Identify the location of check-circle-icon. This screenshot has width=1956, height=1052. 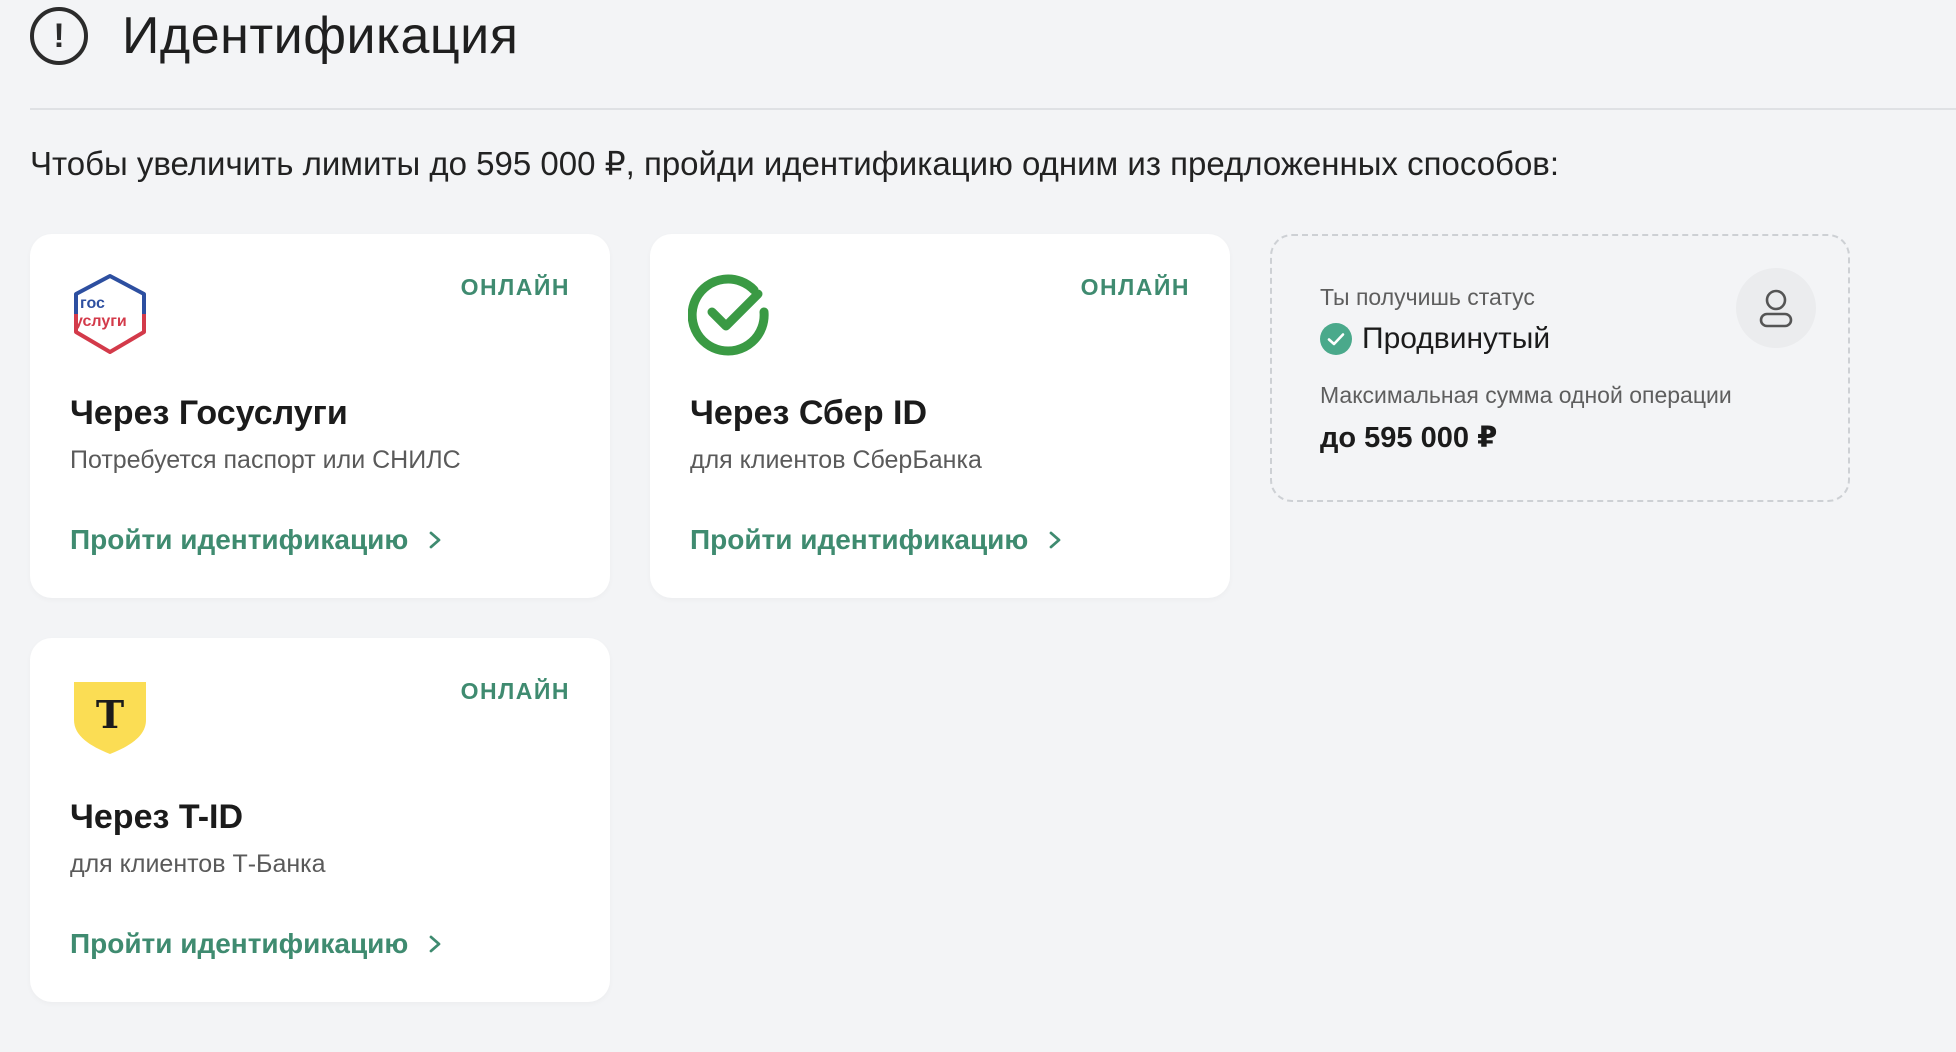
(1336, 339).